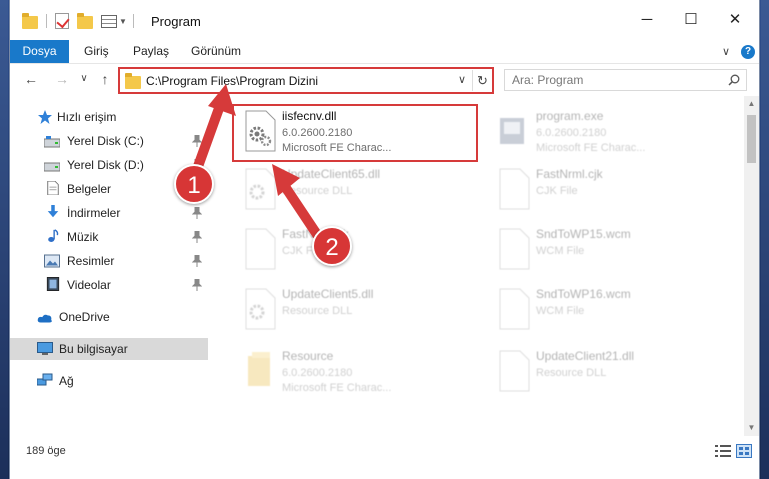  Describe the element at coordinates (355, 133) in the screenshot. I see `file-highlight-box` at that location.